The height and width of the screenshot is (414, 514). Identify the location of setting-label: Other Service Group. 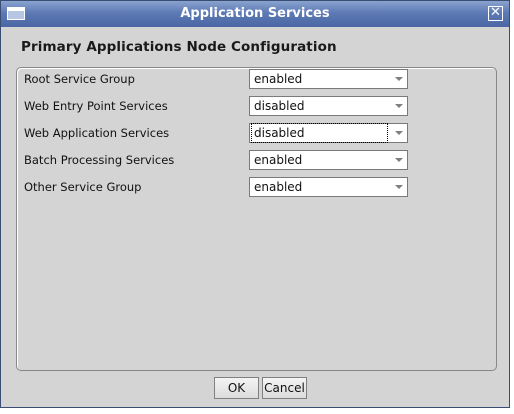
(83, 187).